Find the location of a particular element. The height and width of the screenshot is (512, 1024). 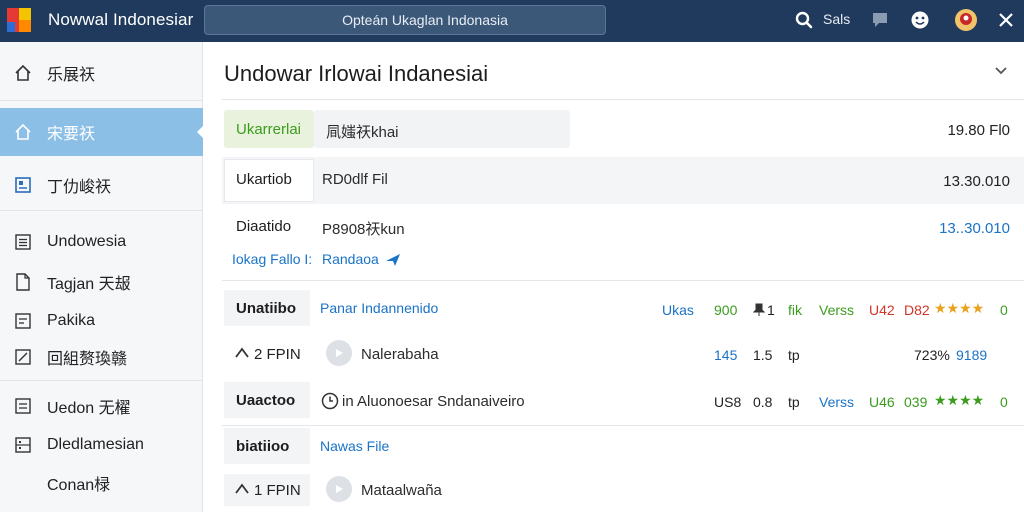

app-logo is located at coordinates (19, 20).